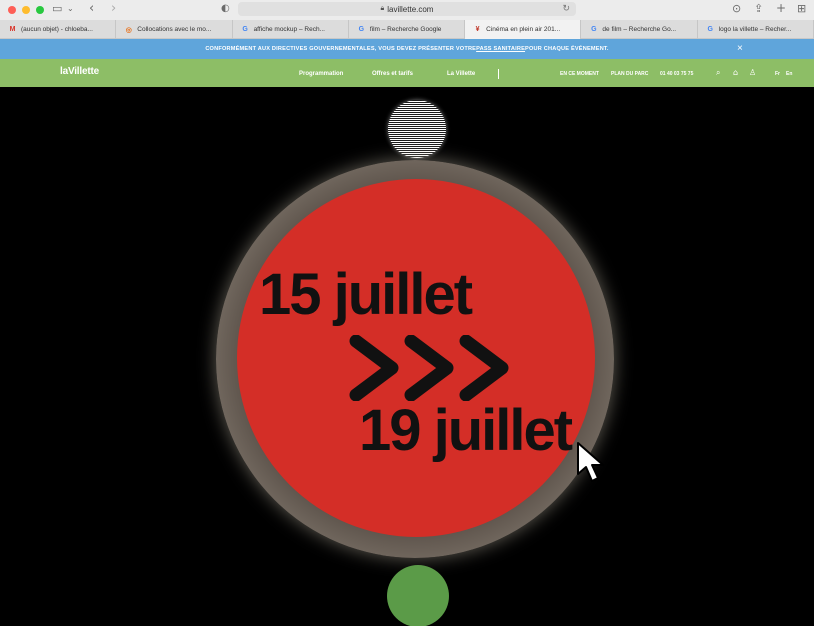 This screenshot has width=814, height=626. Describe the element at coordinates (736, 9) in the screenshot. I see `download-icon: ⊙` at that location.